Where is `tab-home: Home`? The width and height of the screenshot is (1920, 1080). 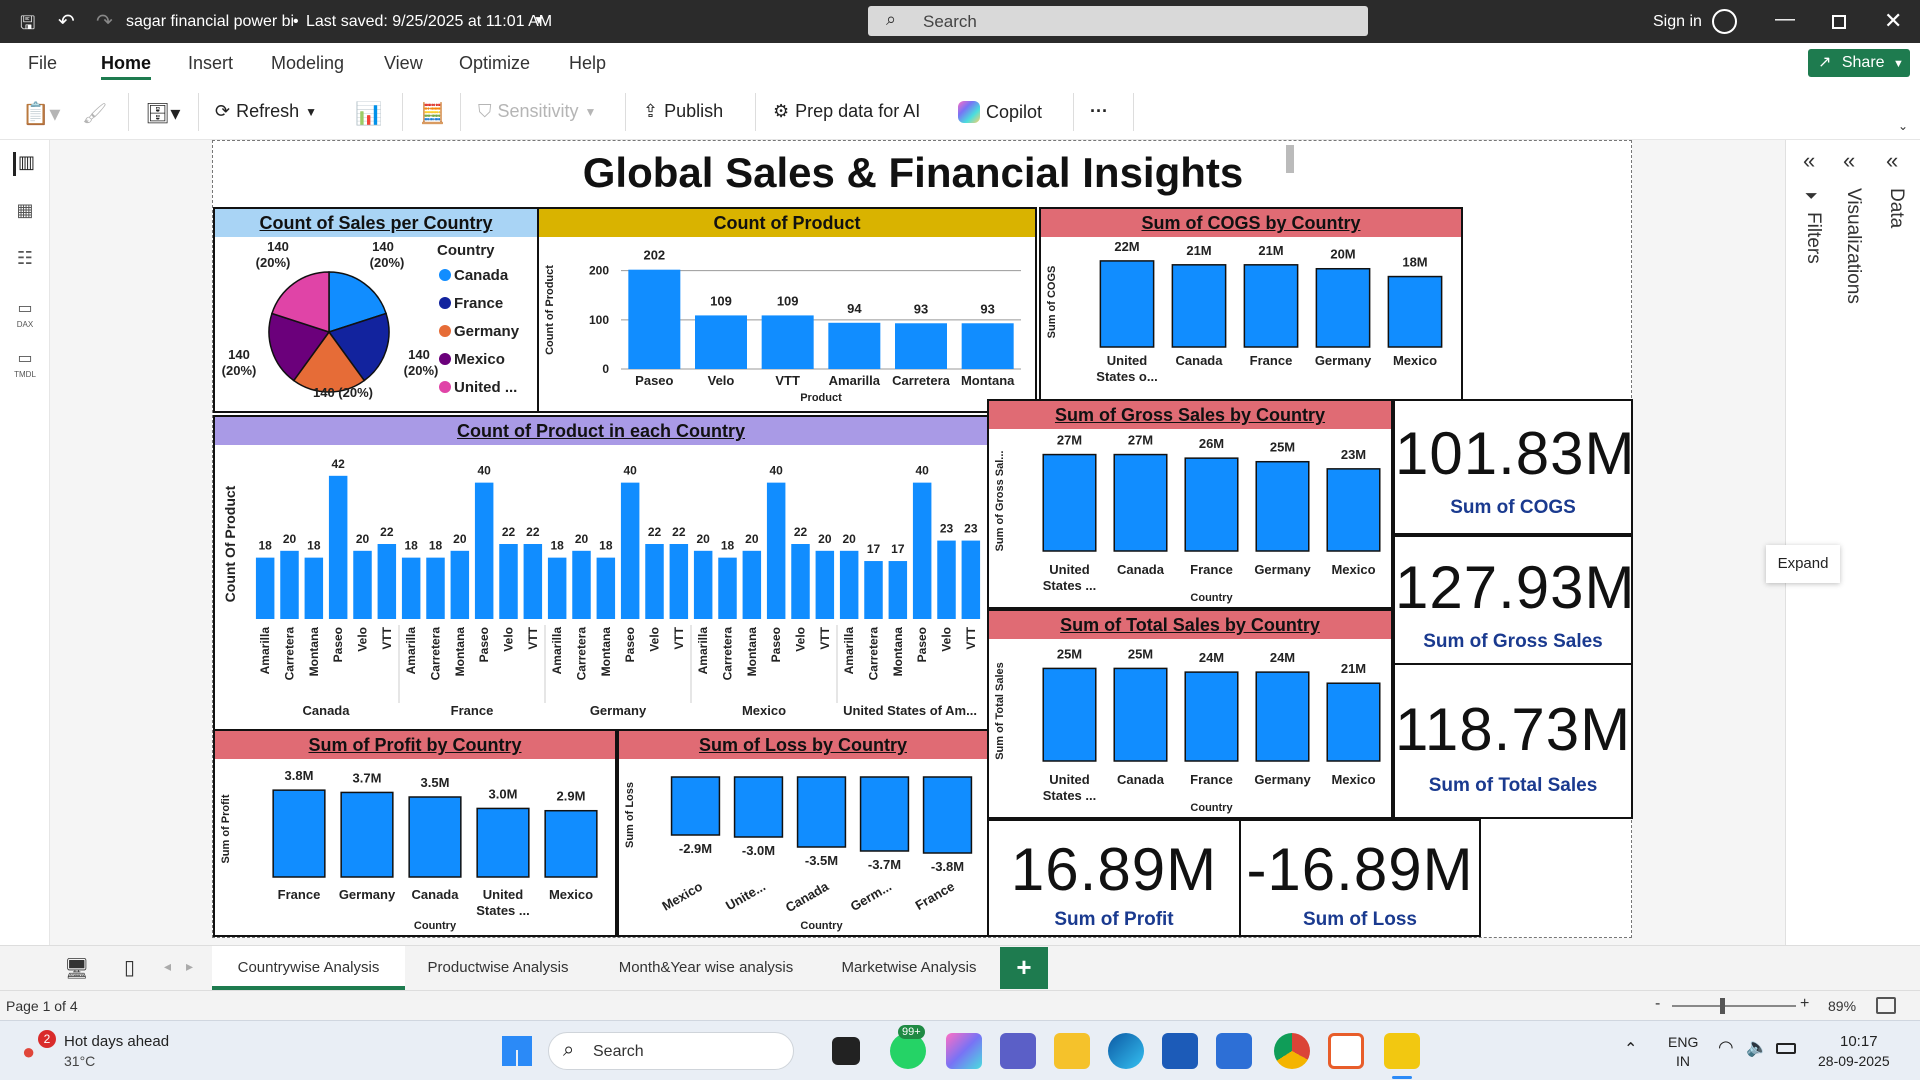
tab-home: Home is located at coordinates (126, 63).